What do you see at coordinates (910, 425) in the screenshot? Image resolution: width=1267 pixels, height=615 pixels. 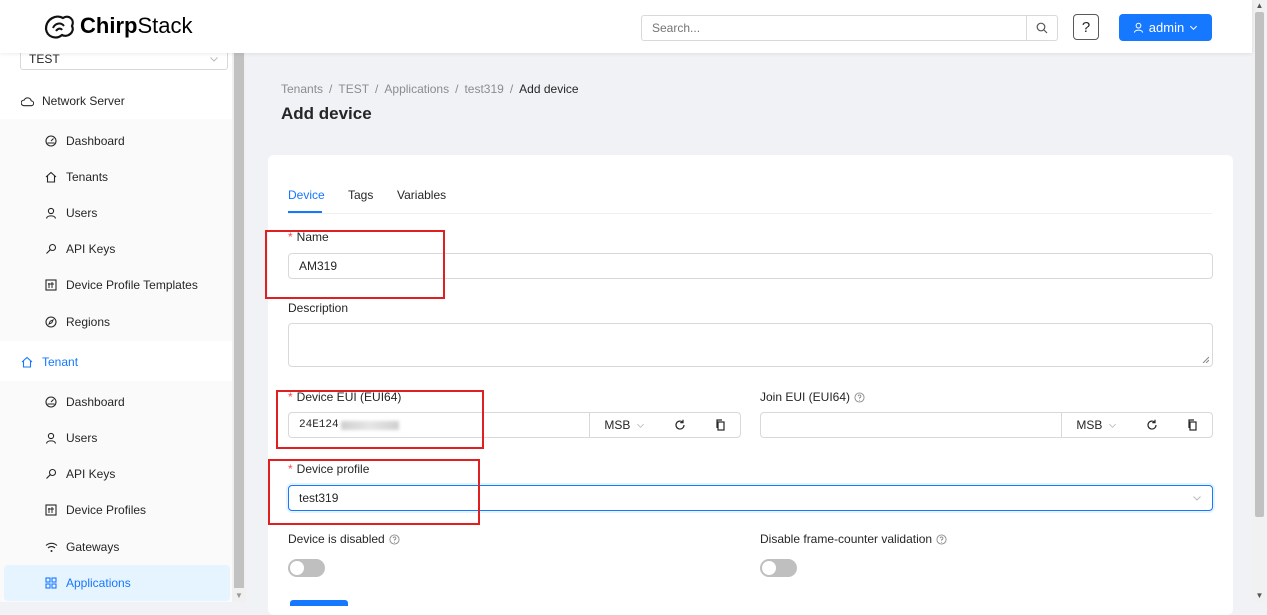 I see `join-eui-input` at bounding box center [910, 425].